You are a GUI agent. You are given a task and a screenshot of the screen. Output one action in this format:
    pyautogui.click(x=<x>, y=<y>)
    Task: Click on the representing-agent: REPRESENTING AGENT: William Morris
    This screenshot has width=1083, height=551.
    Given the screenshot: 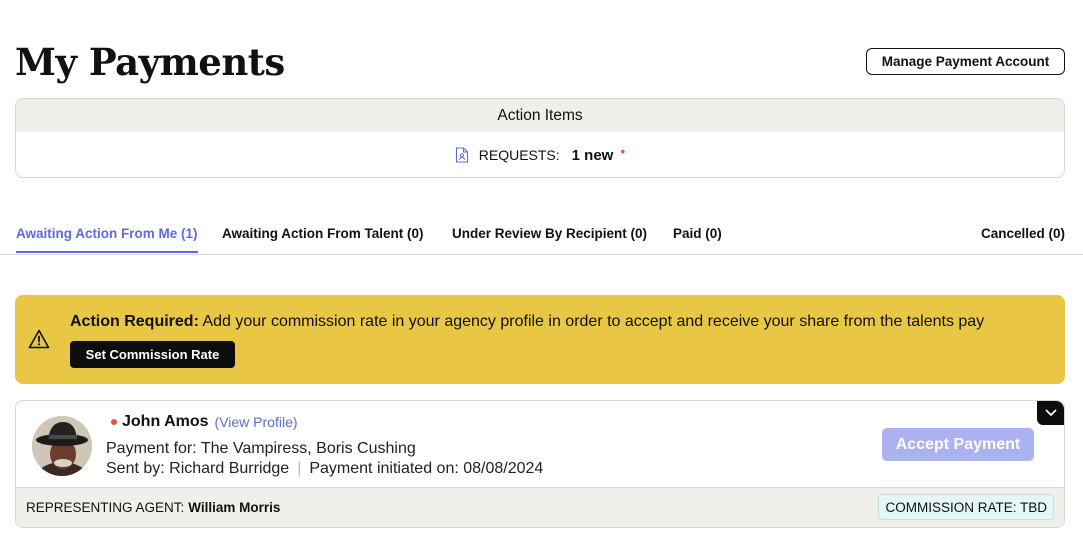 What is the action you would take?
    pyautogui.click(x=153, y=507)
    